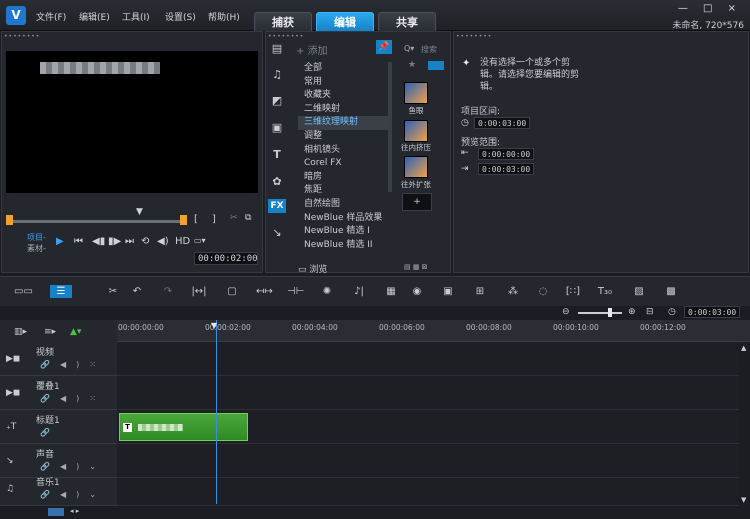 The image size is (750, 519). What do you see at coordinates (312, 268) in the screenshot?
I see `browse-button: ▭ 浏览` at bounding box center [312, 268].